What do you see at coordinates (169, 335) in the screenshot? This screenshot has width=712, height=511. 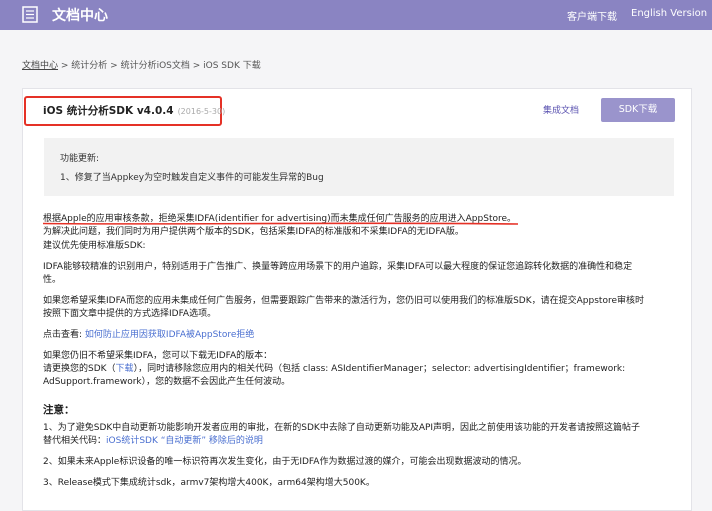 I see `idfa-rejection-guide-link: 如何防止应用因获取IDFA被AppStore拒绝` at bounding box center [169, 335].